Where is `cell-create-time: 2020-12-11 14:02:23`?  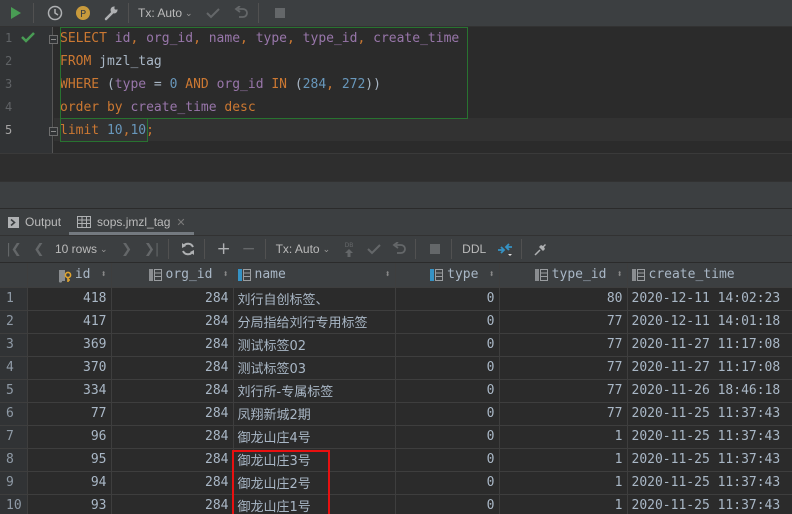 cell-create-time: 2020-12-11 14:02:23 is located at coordinates (709, 299).